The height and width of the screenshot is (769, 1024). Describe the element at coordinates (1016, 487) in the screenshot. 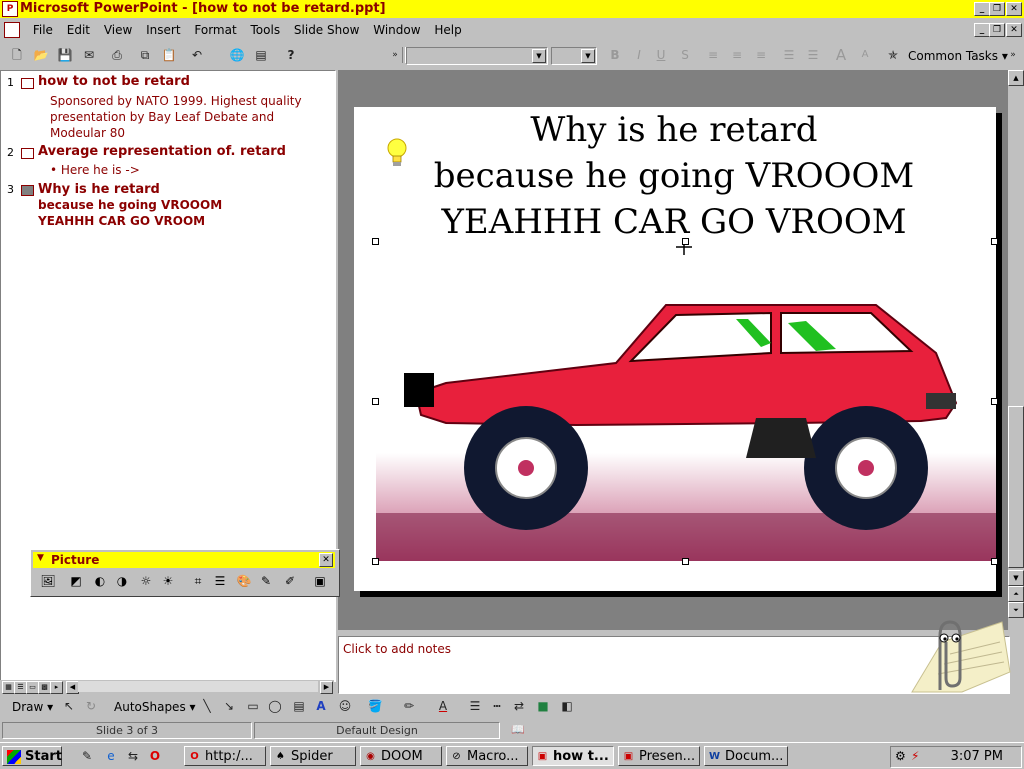

I see `scroll-thumb` at that location.